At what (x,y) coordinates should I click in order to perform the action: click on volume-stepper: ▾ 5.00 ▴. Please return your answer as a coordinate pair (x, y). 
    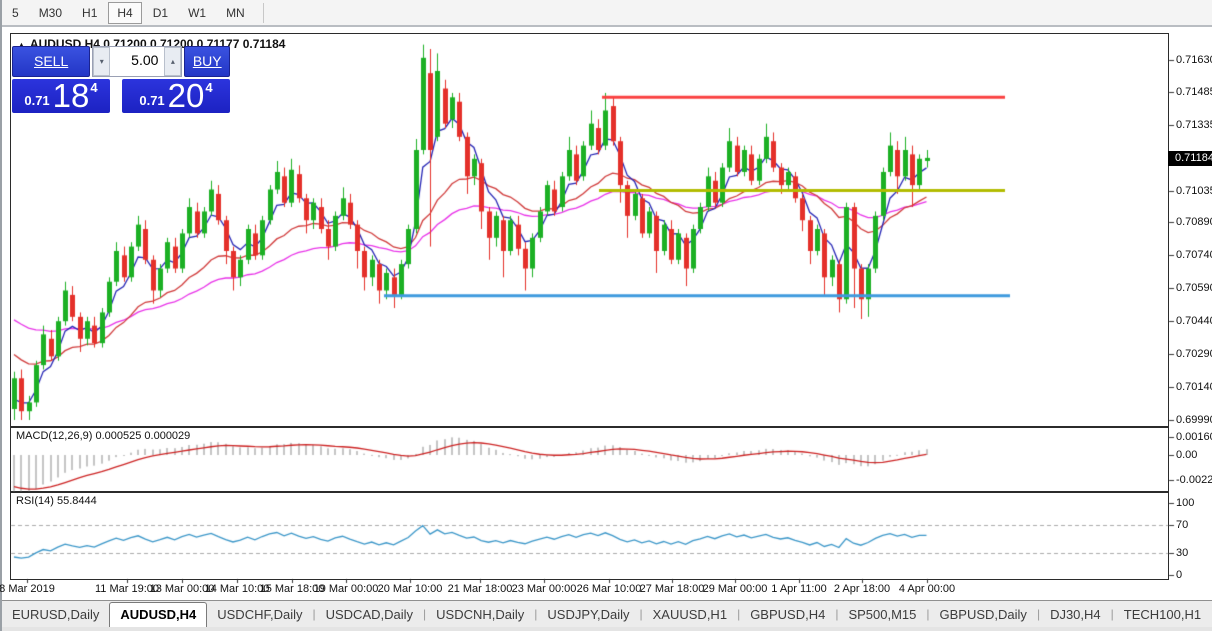
    Looking at the image, I should click on (137, 61).